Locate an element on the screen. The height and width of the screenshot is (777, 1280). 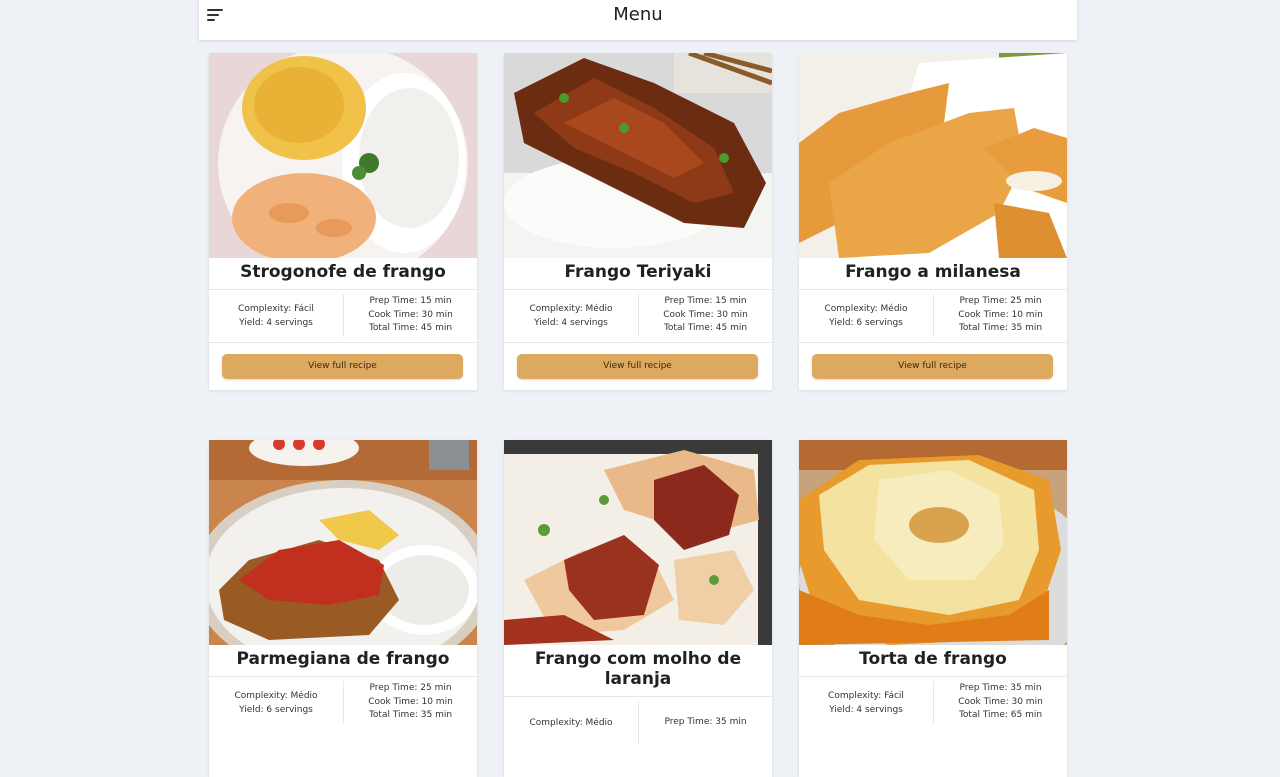
recipe-title: Parmegiana de frango is located at coordinates (343, 659).